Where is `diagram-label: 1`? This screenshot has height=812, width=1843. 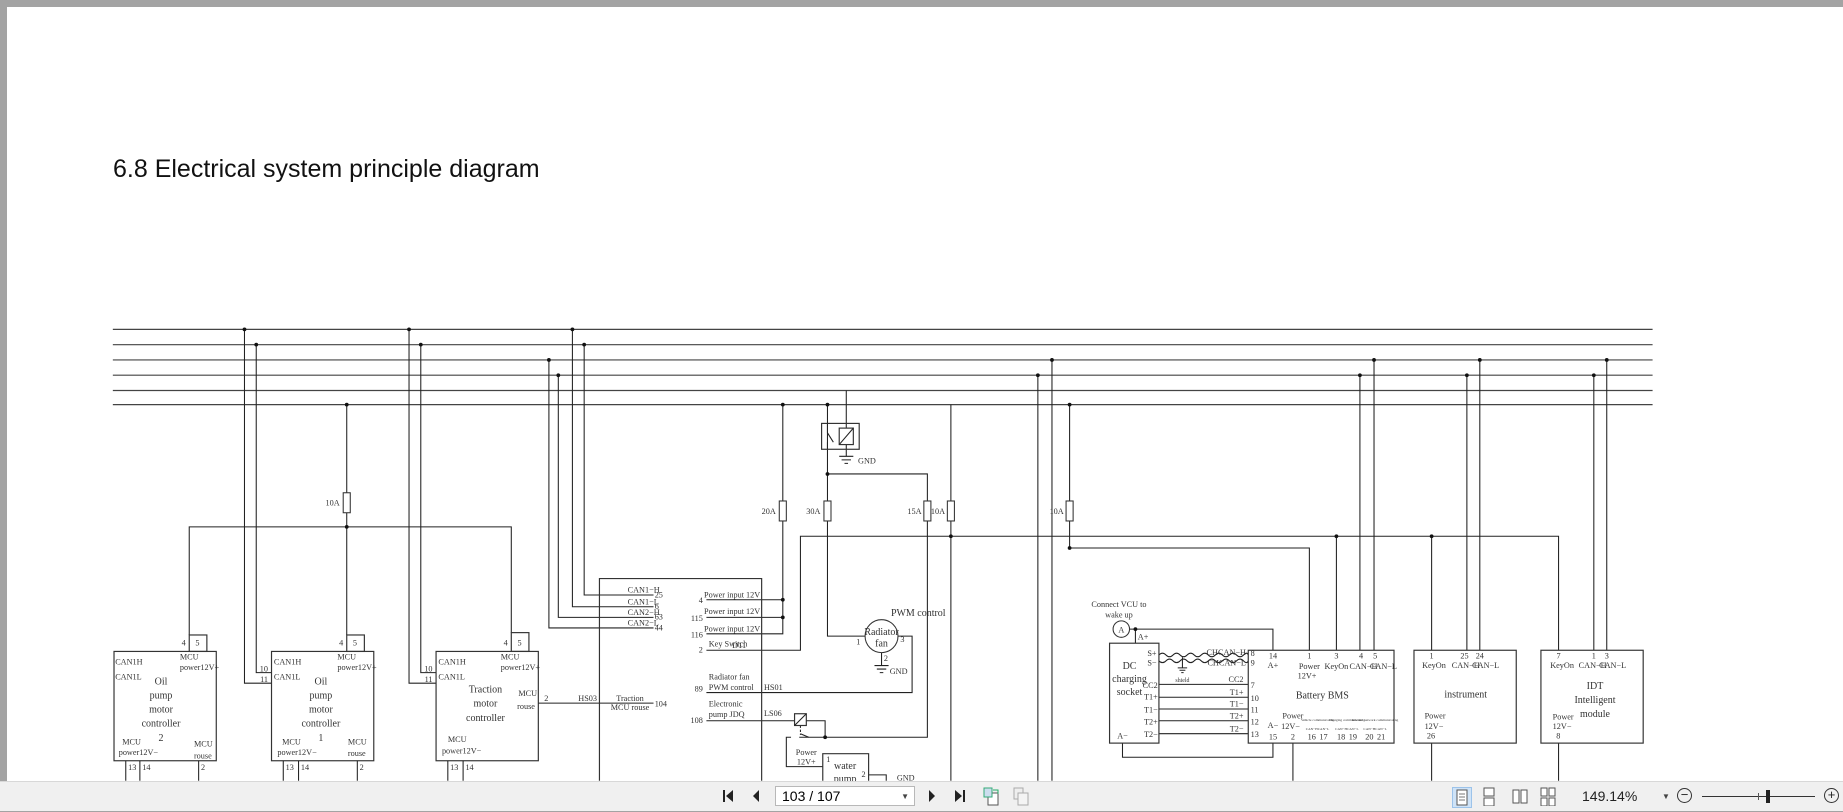
diagram-label: 1 is located at coordinates (1309, 655).